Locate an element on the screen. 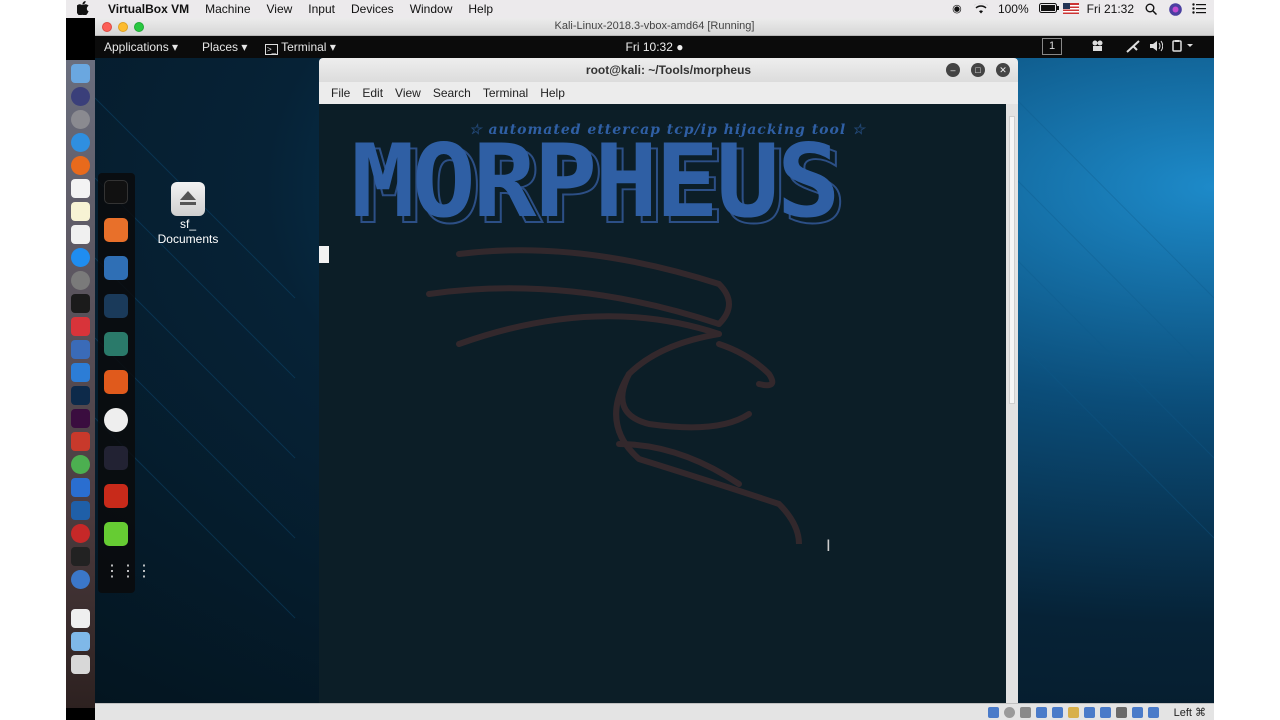 Image resolution: width=1280 pixels, height=720 pixels. network-status-icon is located at coordinates (1041, 712).